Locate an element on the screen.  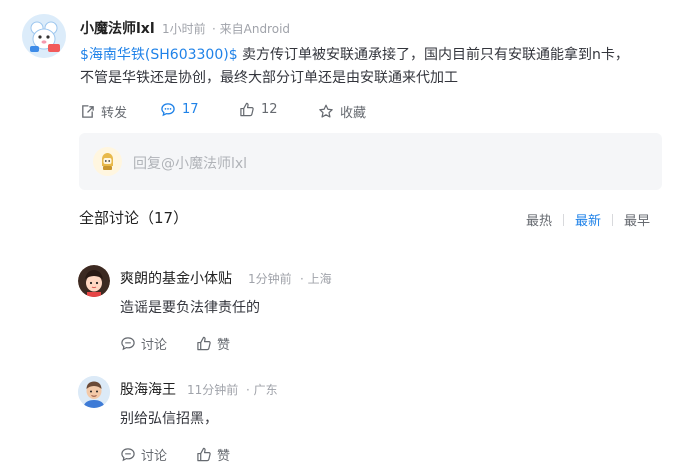
star-icon is located at coordinates (326, 111).